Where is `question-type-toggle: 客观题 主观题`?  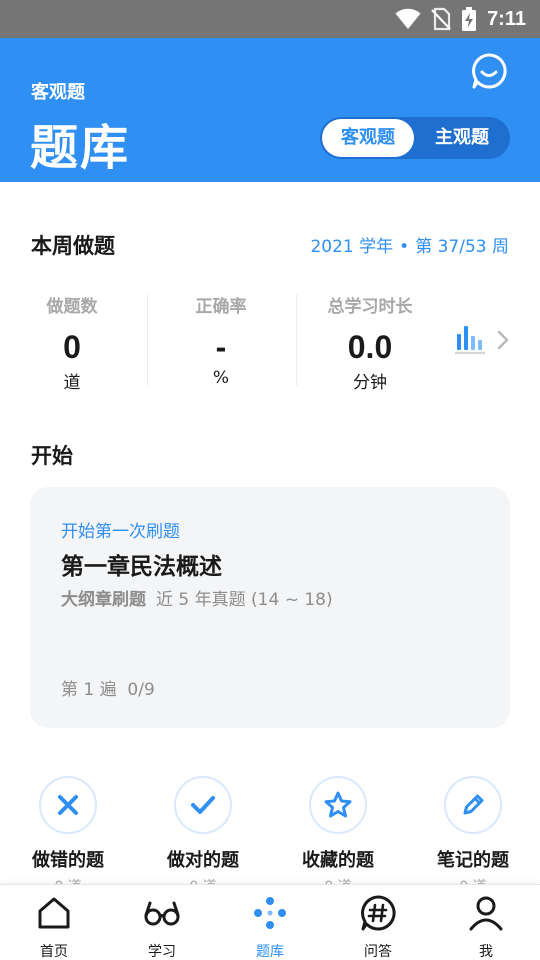
question-type-toggle: 客观题 主观题 is located at coordinates (415, 138).